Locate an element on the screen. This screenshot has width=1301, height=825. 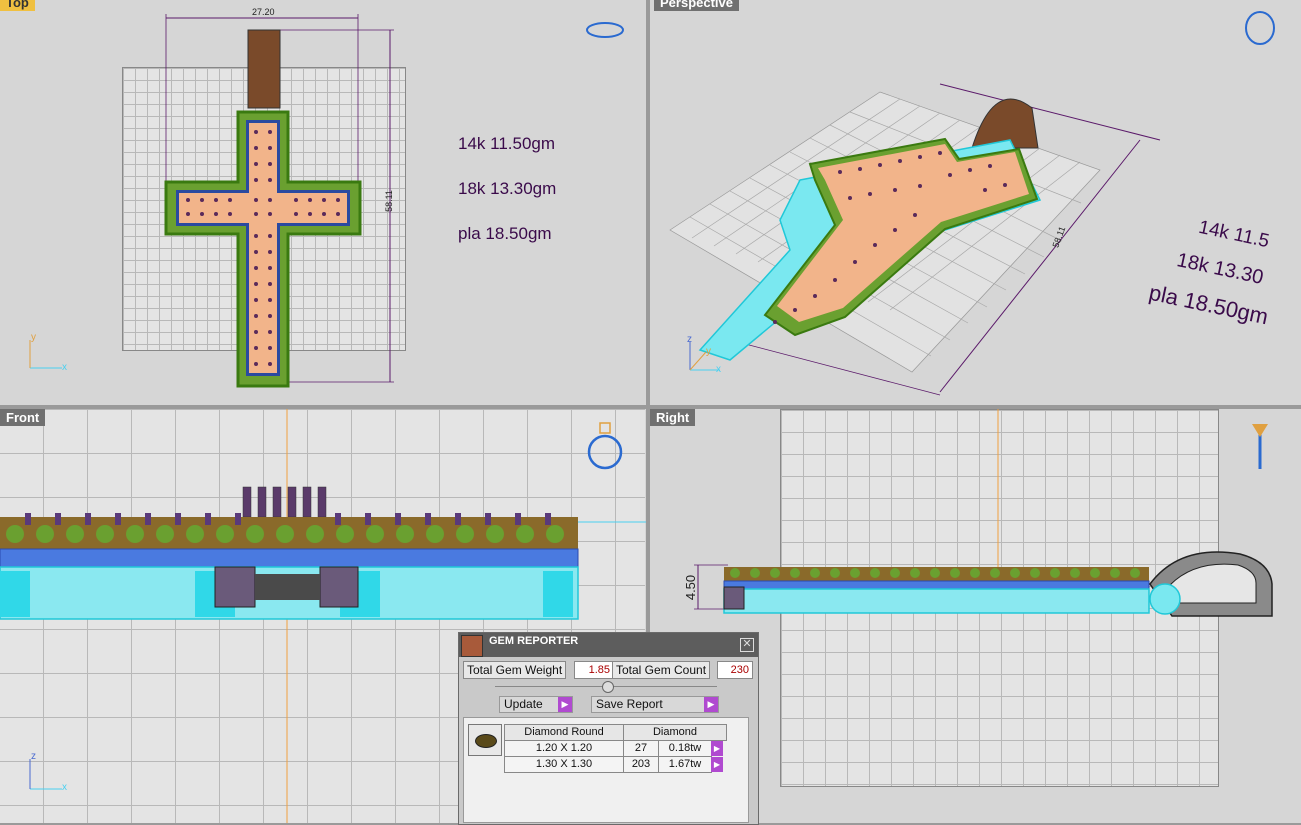
row2-size: 1.30 X 1.30 is located at coordinates (564, 764).